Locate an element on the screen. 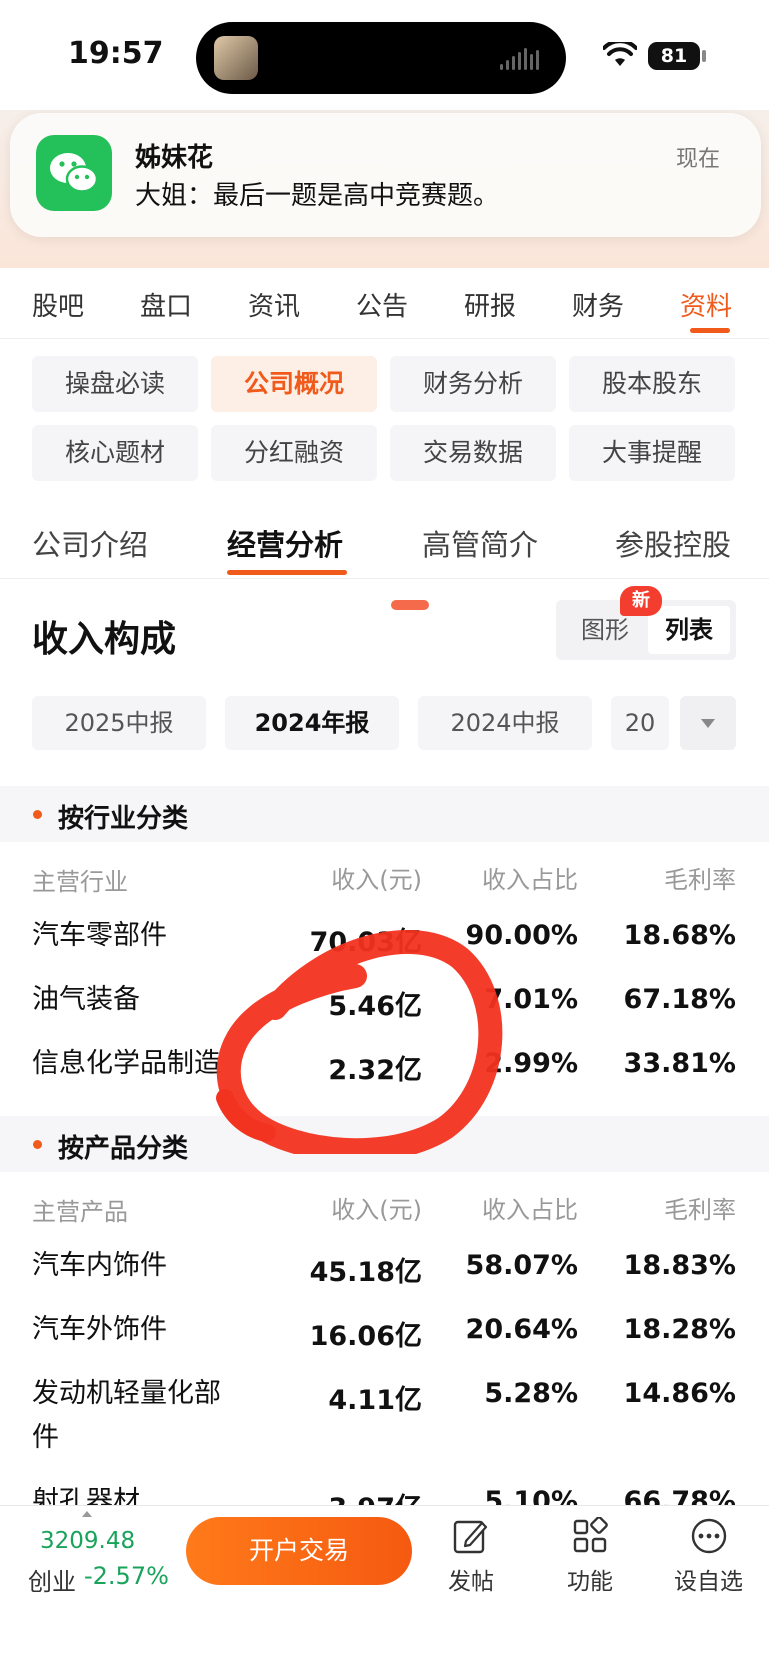 This screenshot has height=1666, width=769. dynamic-island is located at coordinates (381, 58).